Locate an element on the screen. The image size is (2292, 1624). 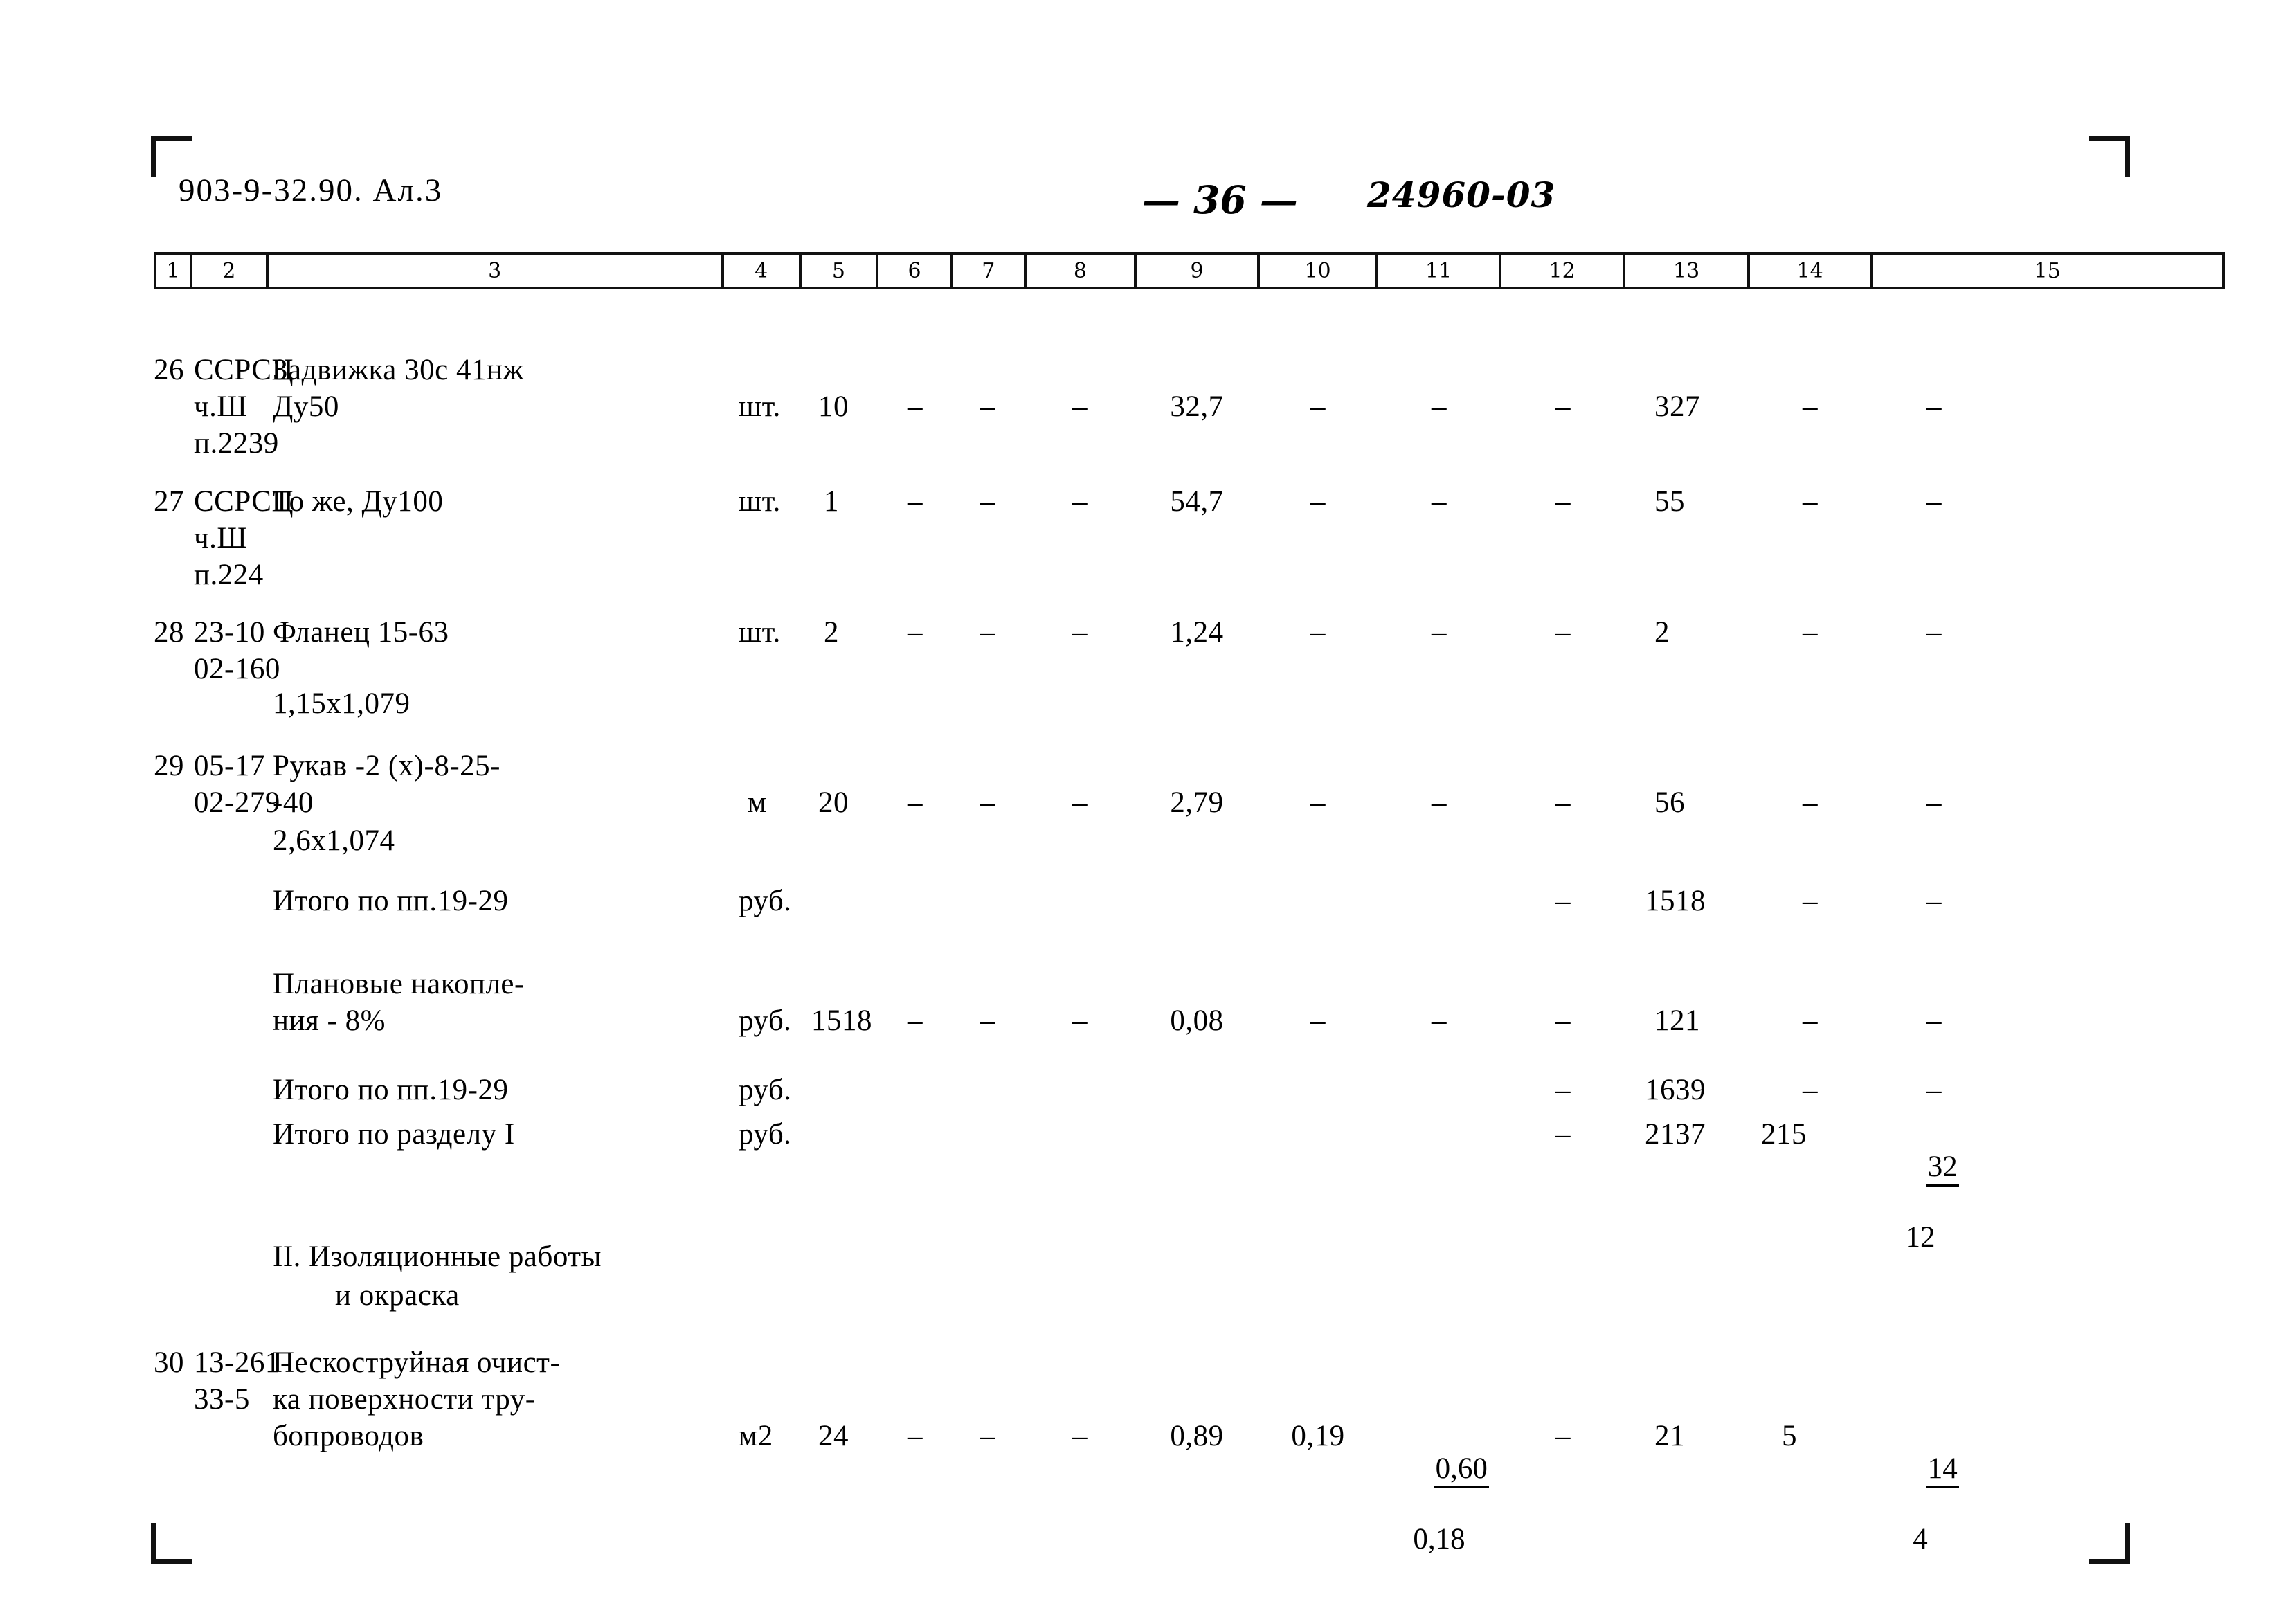
planned-savings-col6: – is located at coordinates (915, 1020).